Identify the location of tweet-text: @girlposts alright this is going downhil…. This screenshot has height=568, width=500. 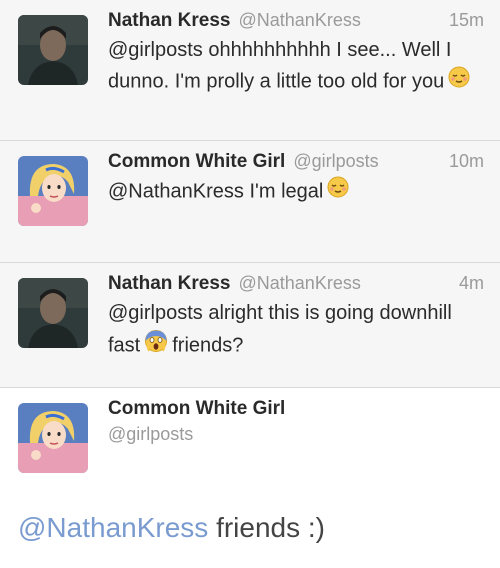
(296, 330).